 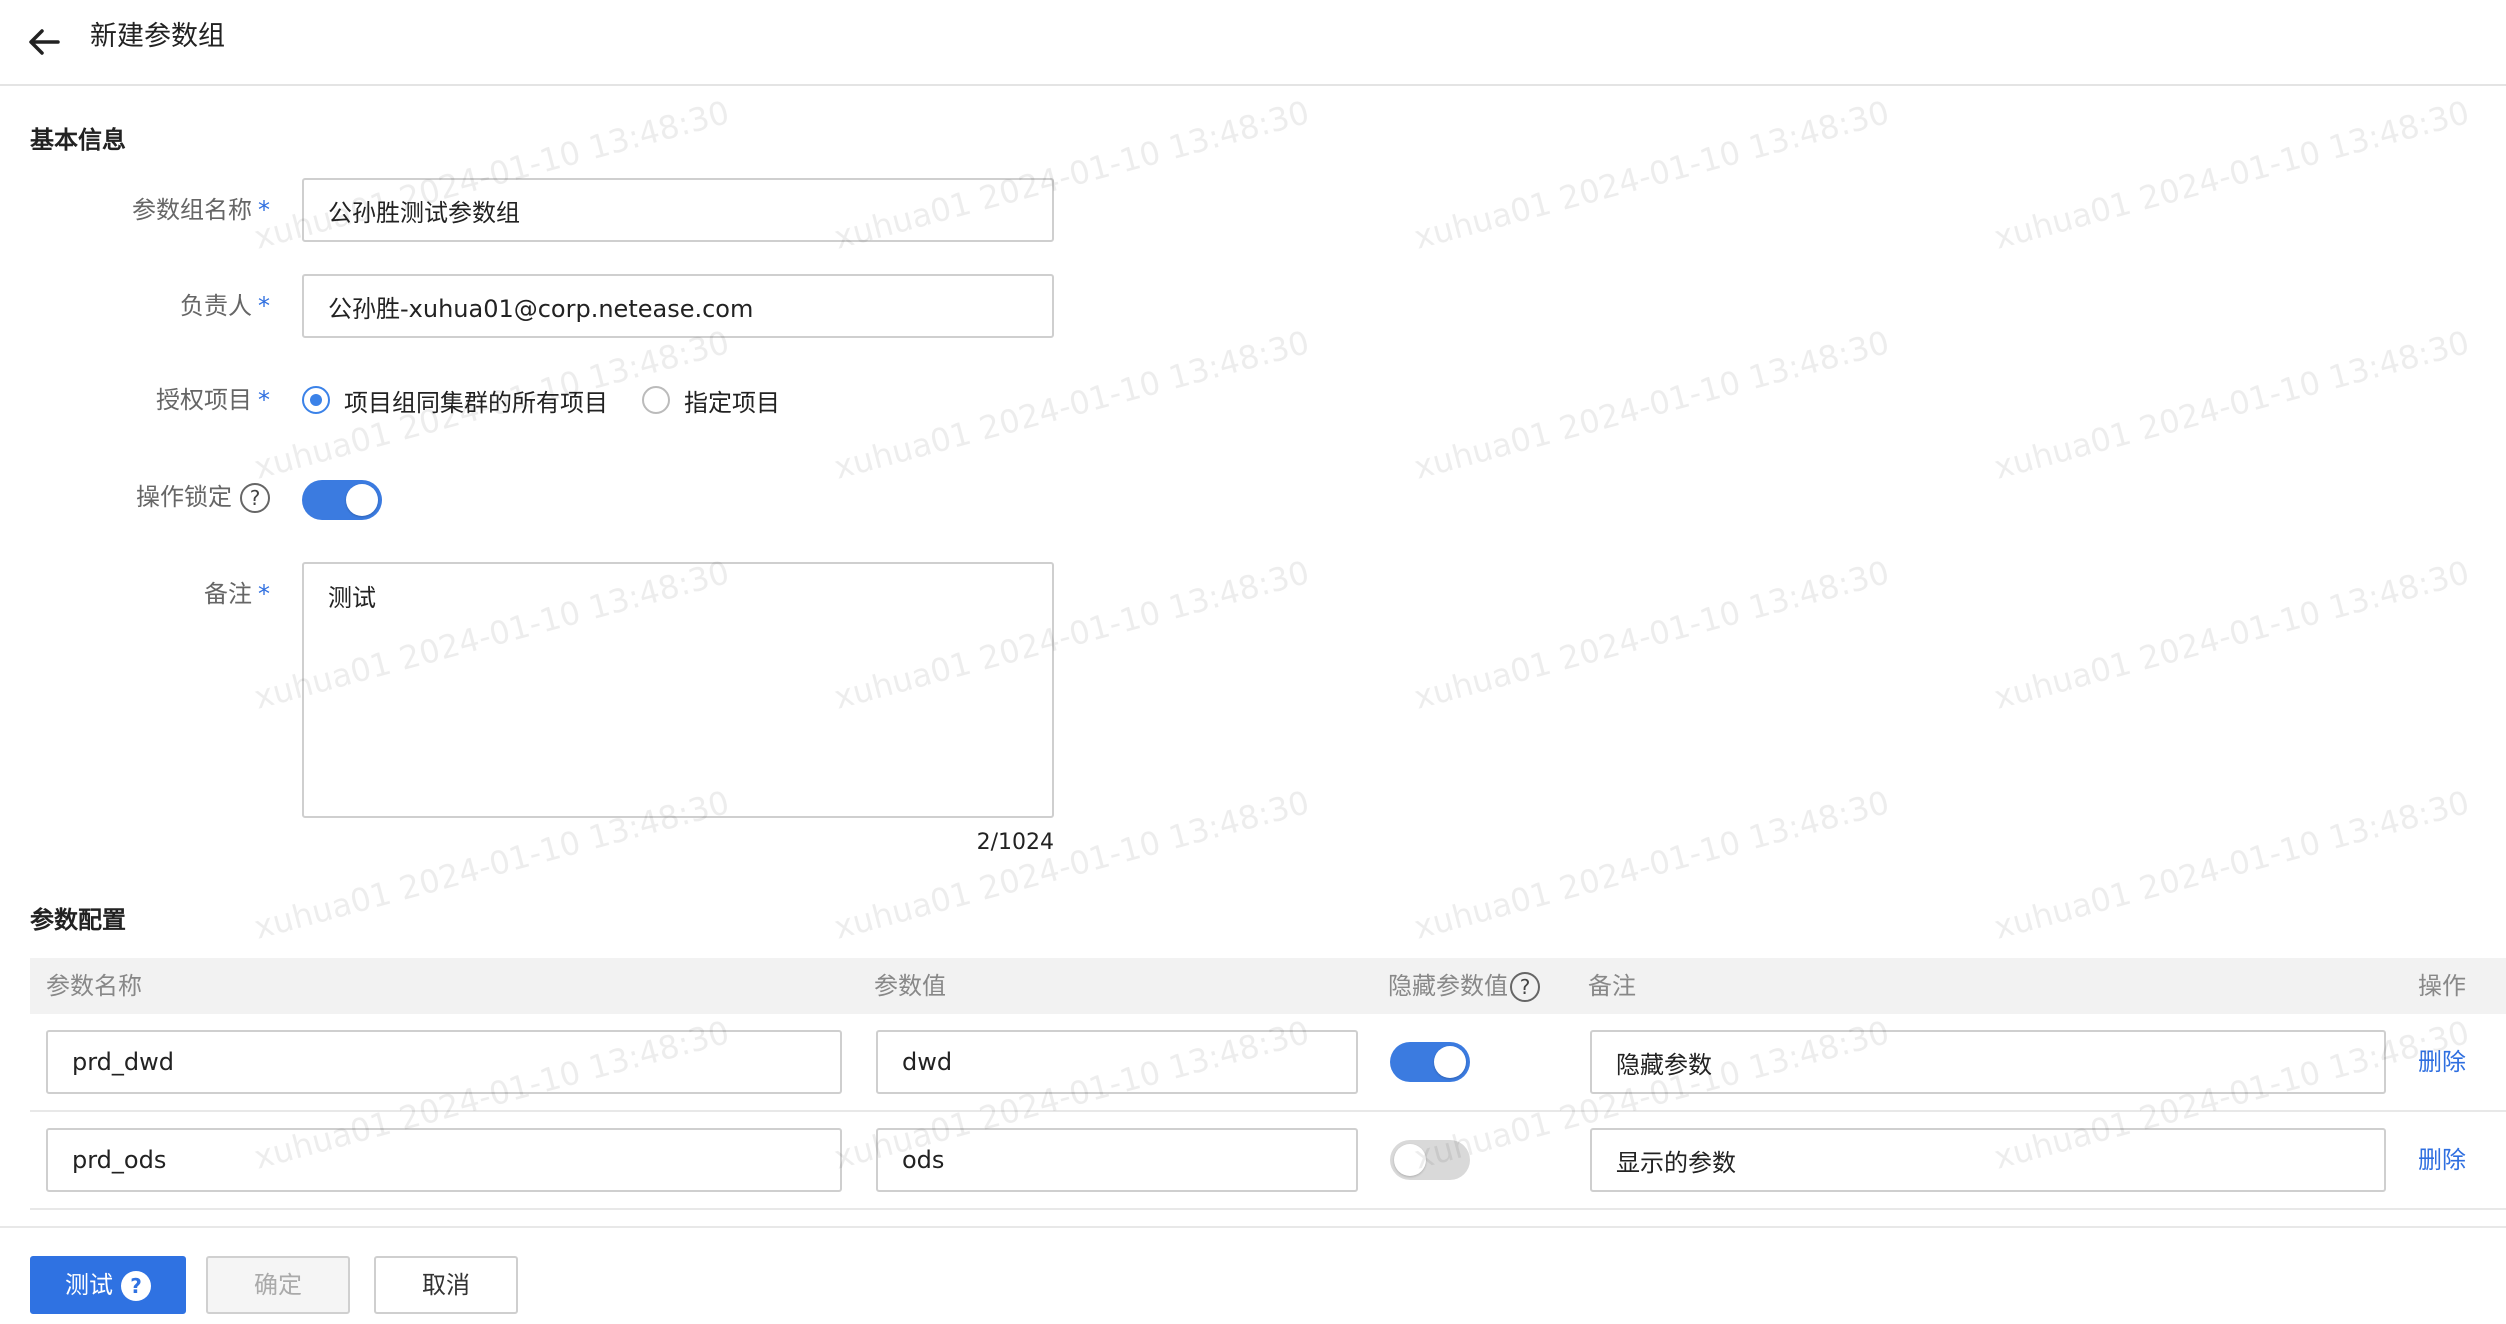 I want to click on footer-divider, so click(x=1253, y=1227).